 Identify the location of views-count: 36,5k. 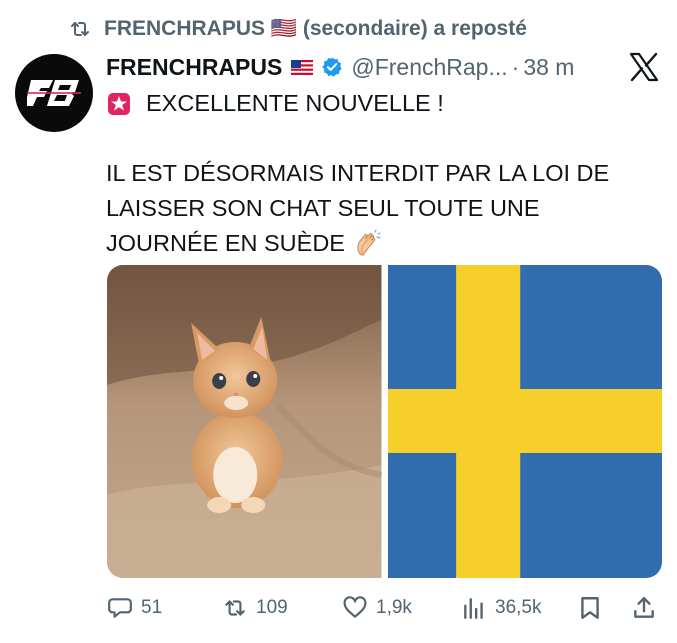
(518, 607).